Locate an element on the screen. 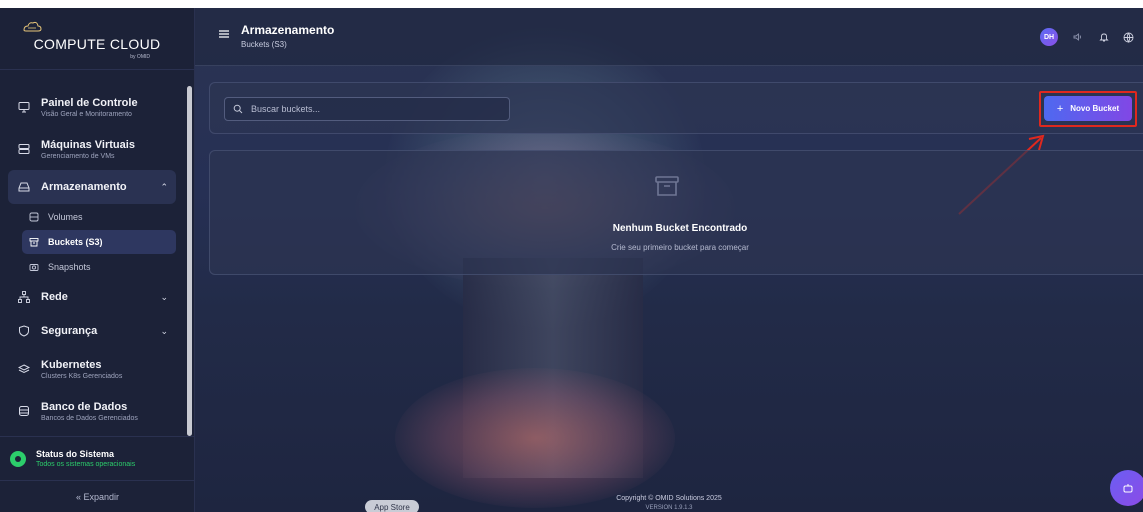 The width and height of the screenshot is (1143, 512). sidebar-item-title: Painel de Controle is located at coordinates (89, 102).